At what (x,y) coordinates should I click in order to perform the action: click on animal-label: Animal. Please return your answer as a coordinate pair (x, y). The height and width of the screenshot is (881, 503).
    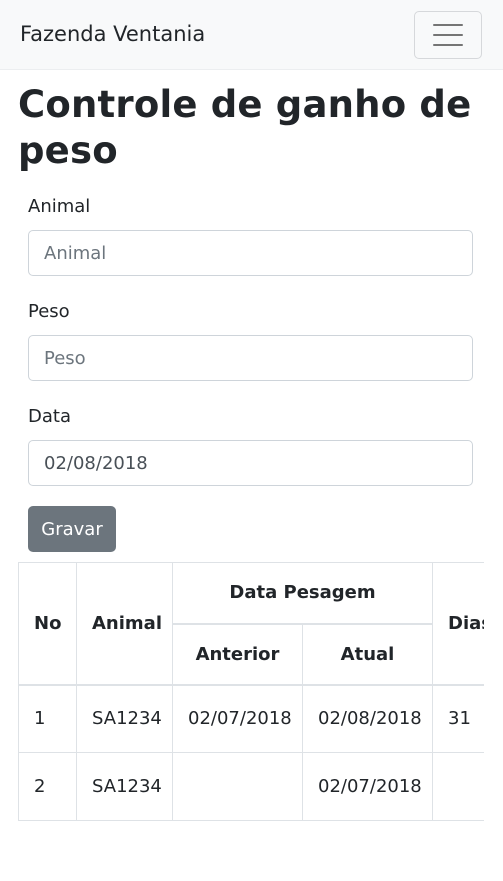
    Looking at the image, I should click on (59, 206).